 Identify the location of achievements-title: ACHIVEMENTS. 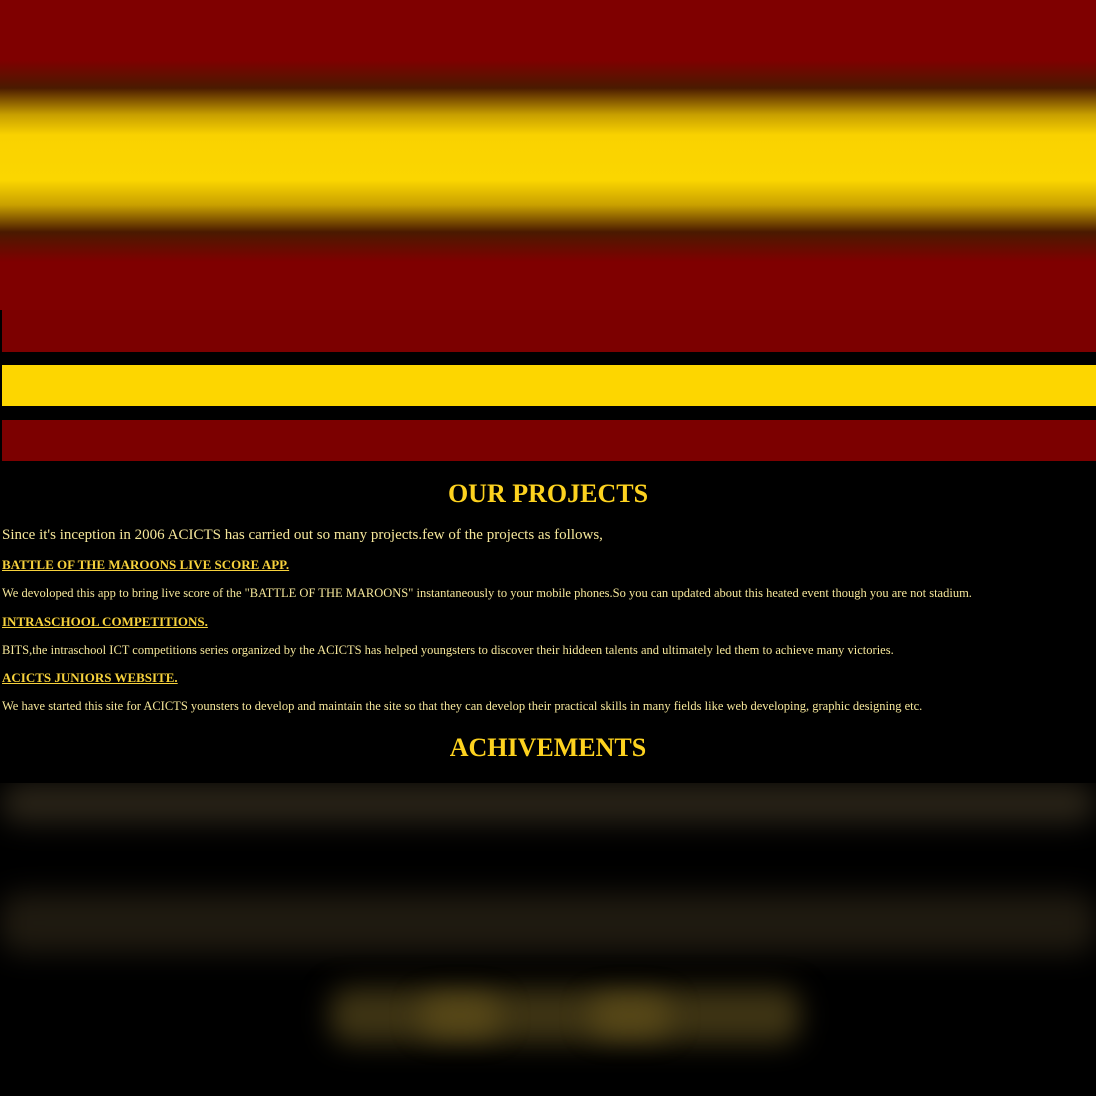
(548, 747).